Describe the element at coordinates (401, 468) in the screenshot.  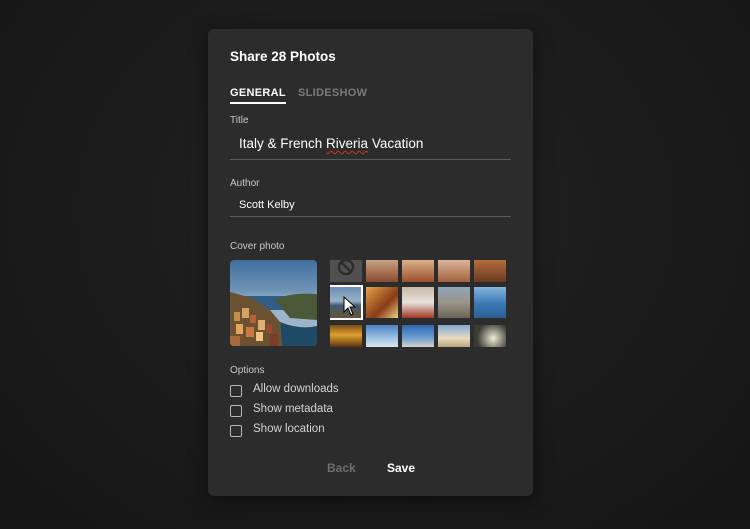
I see `save-button: Save` at that location.